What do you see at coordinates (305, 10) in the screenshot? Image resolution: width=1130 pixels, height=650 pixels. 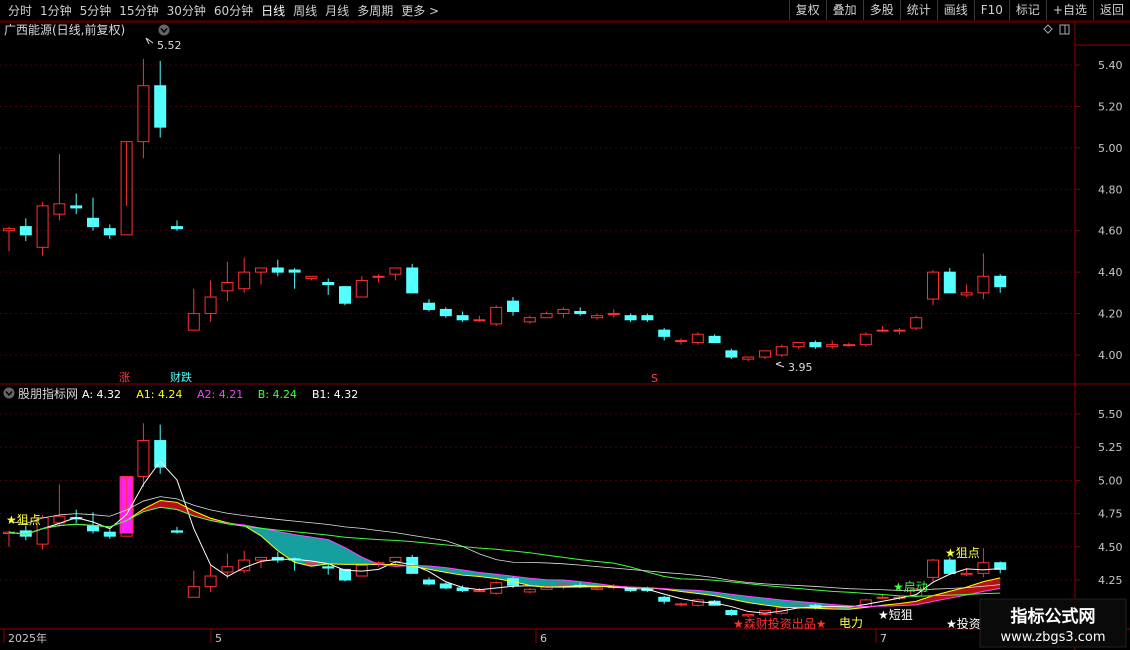 I see `period-tab-7: 周线` at bounding box center [305, 10].